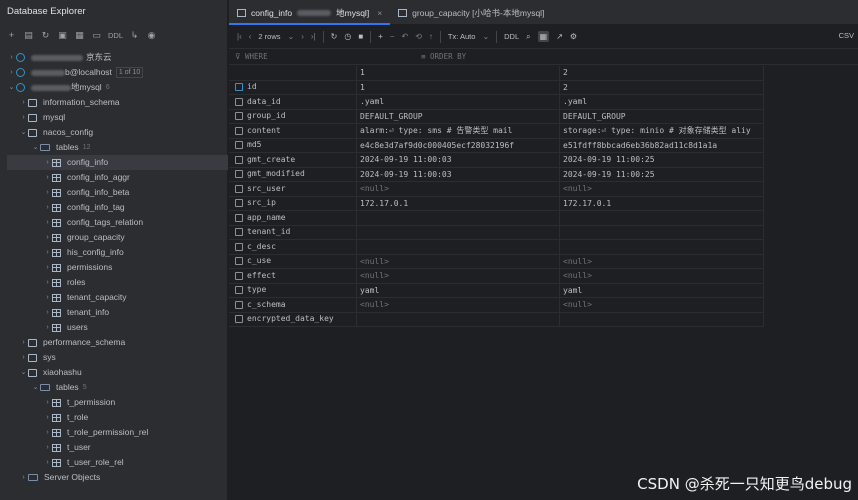  I want to click on table-row: type yaml yaml, so click(496, 290).